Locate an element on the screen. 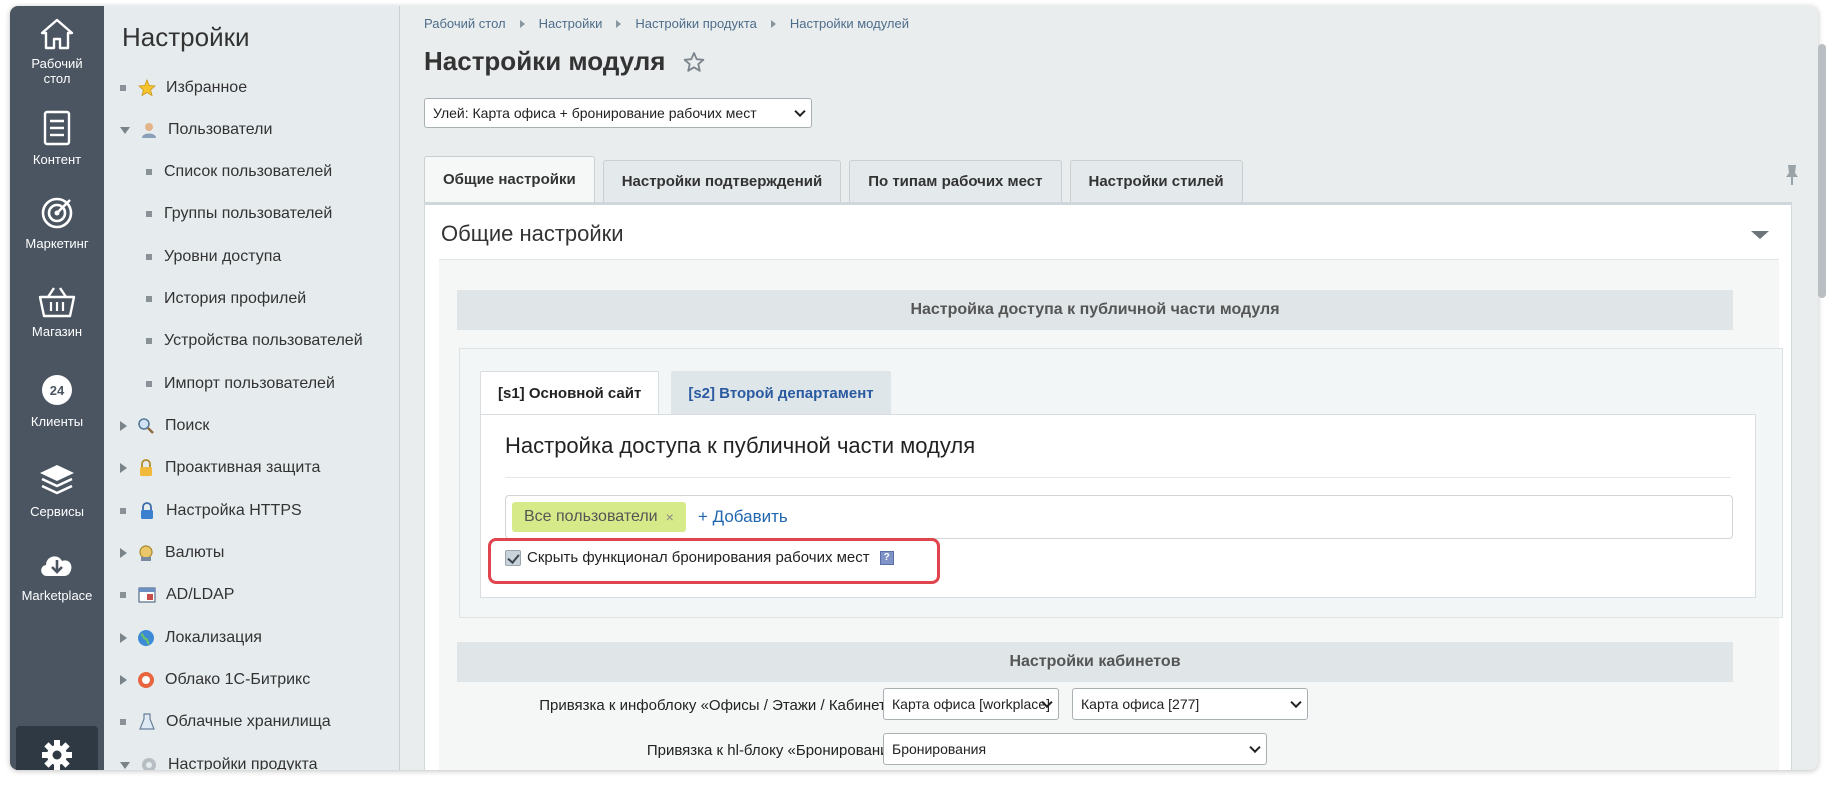 This screenshot has height=786, width=1830. user-chip: Все пользователи × is located at coordinates (599, 517).